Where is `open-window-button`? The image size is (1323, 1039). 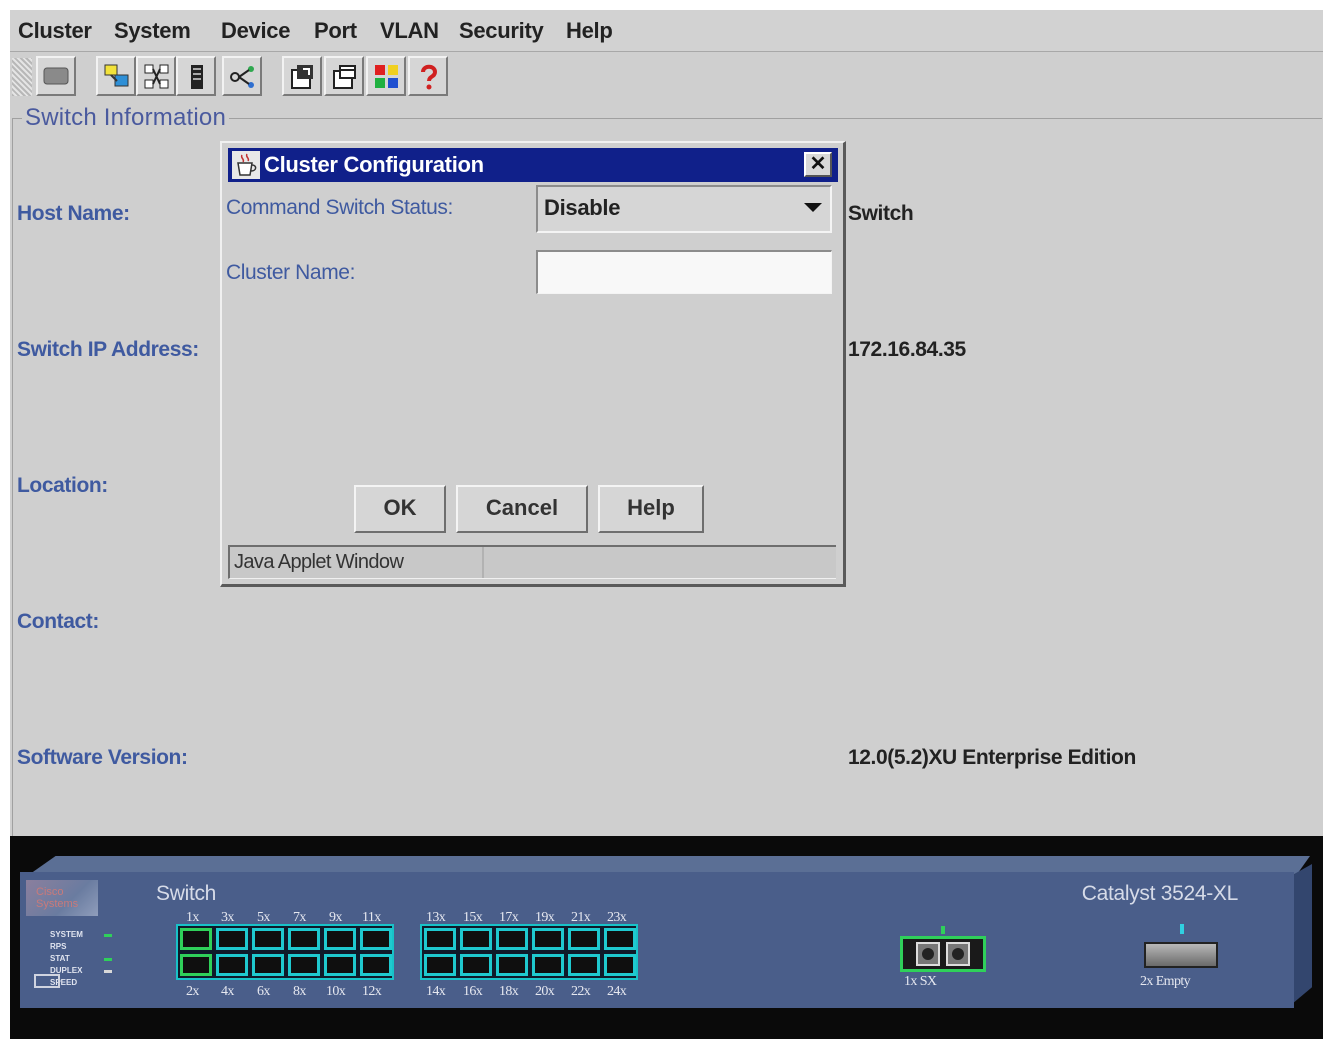
open-window-button is located at coordinates (344, 76).